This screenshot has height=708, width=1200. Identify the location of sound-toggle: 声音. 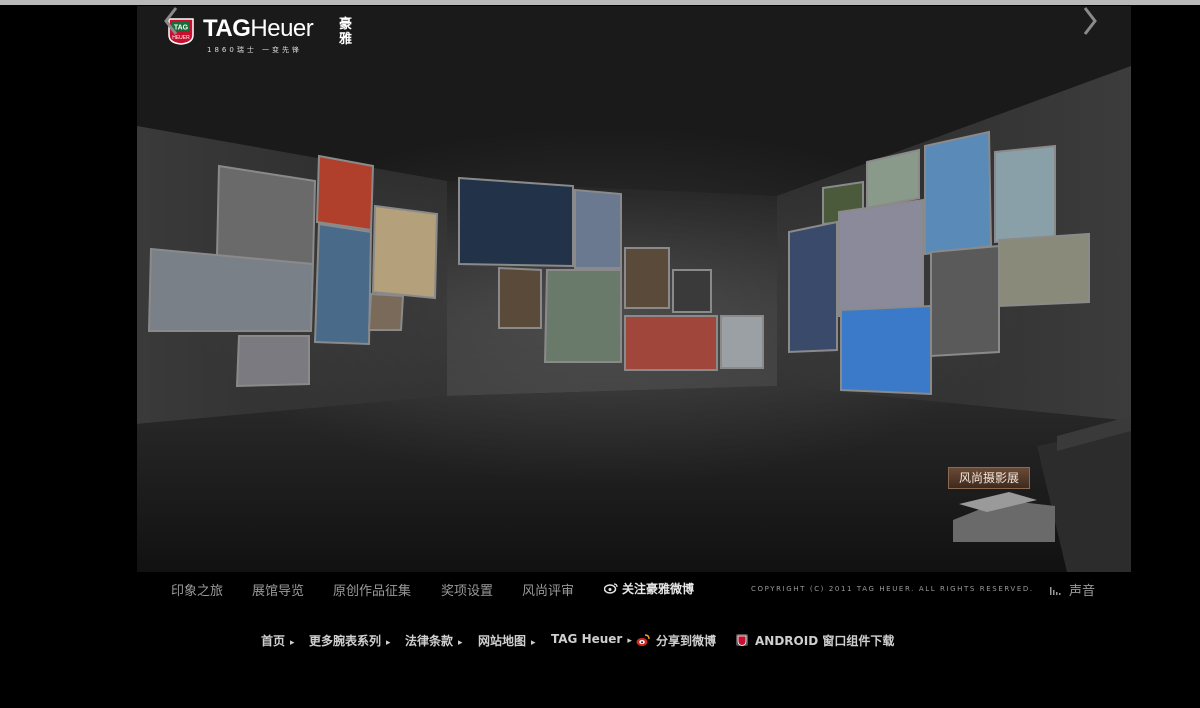
(1072, 589).